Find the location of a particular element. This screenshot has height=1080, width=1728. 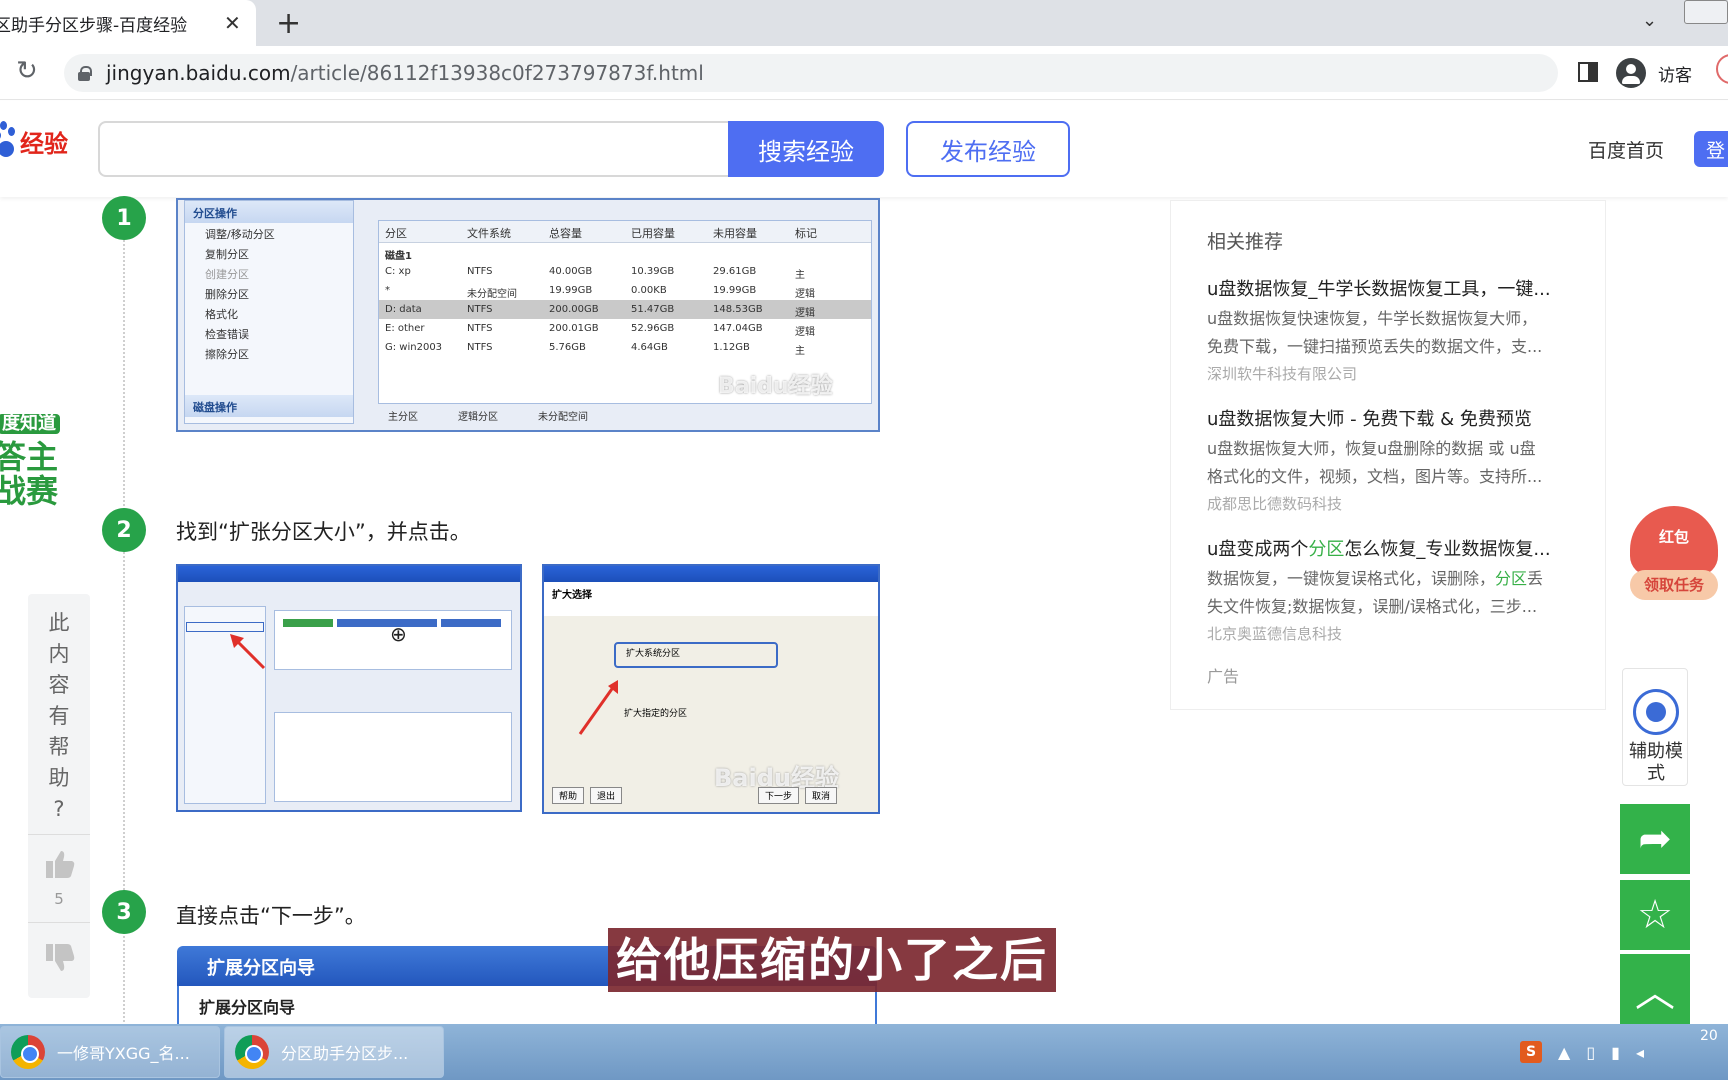

baidu-jingyan-logo: 经验 is located at coordinates (34, 141).